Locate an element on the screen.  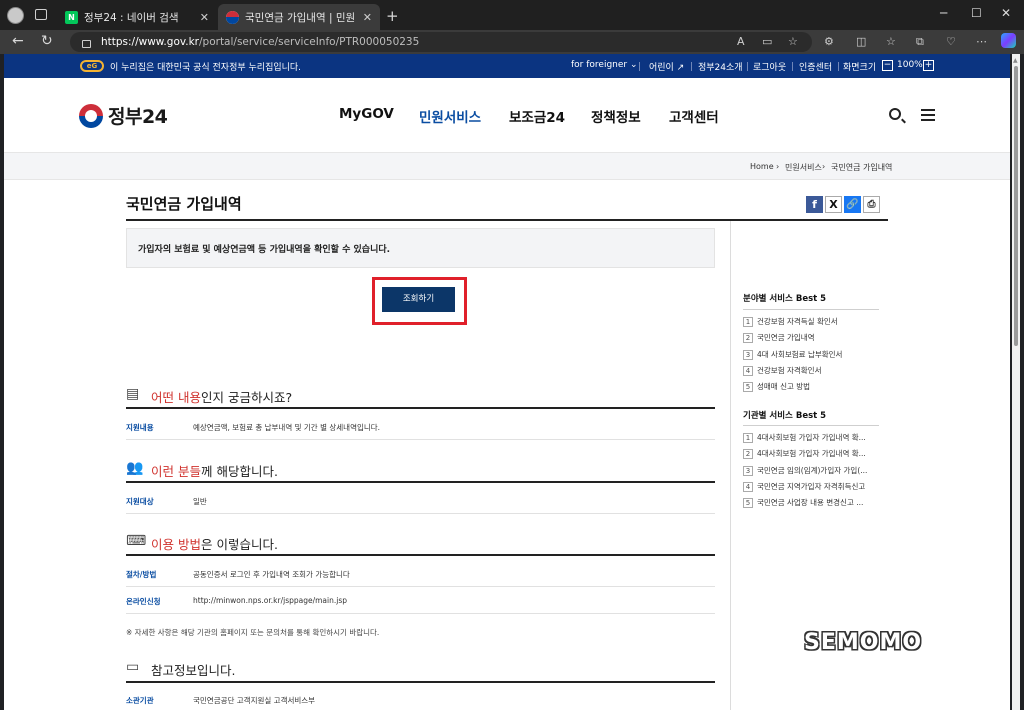
breadcrumb-civil-service: 민원서비스 is located at coordinates (803, 167).